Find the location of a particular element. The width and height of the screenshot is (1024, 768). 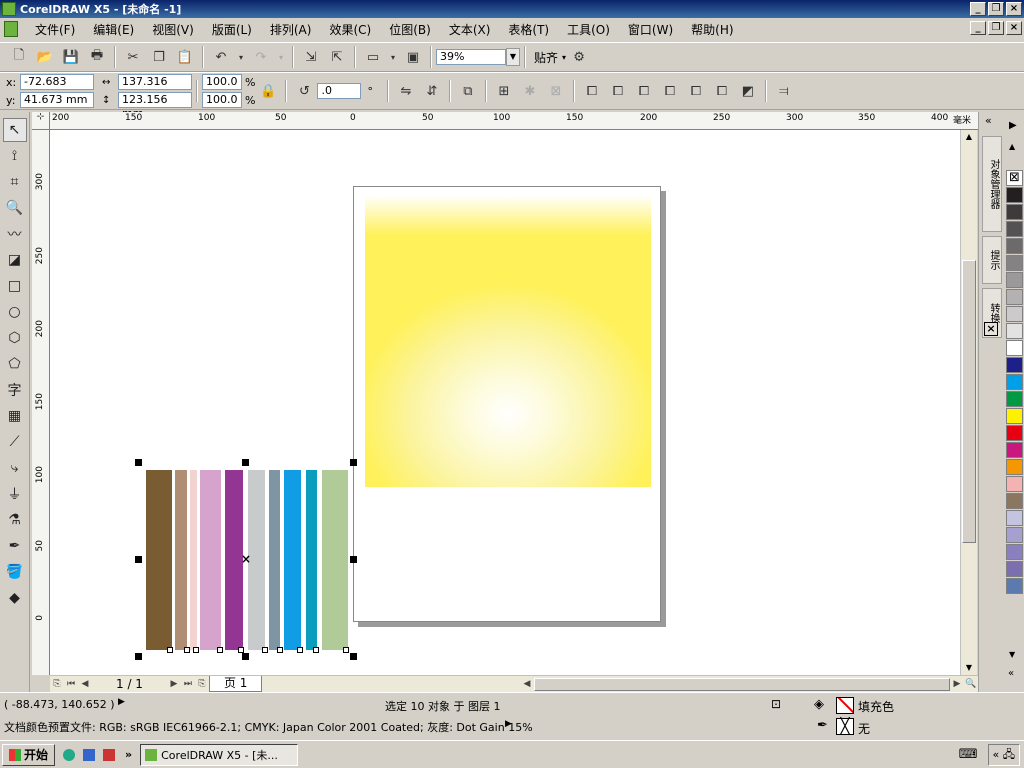

close-docker-icon: × is located at coordinates (991, 329).